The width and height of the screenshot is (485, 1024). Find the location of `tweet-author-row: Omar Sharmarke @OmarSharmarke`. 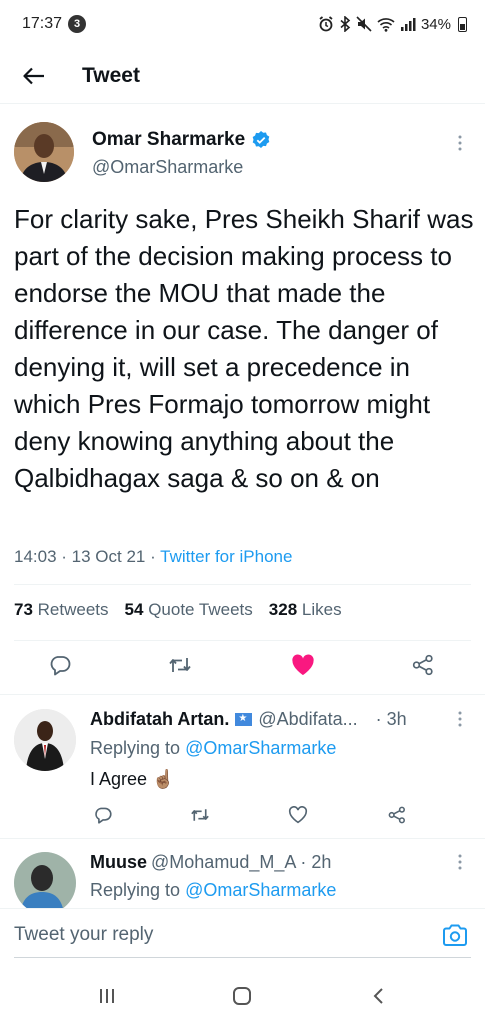

tweet-author-row: Omar Sharmarke @OmarSharmarke is located at coordinates (242, 150).